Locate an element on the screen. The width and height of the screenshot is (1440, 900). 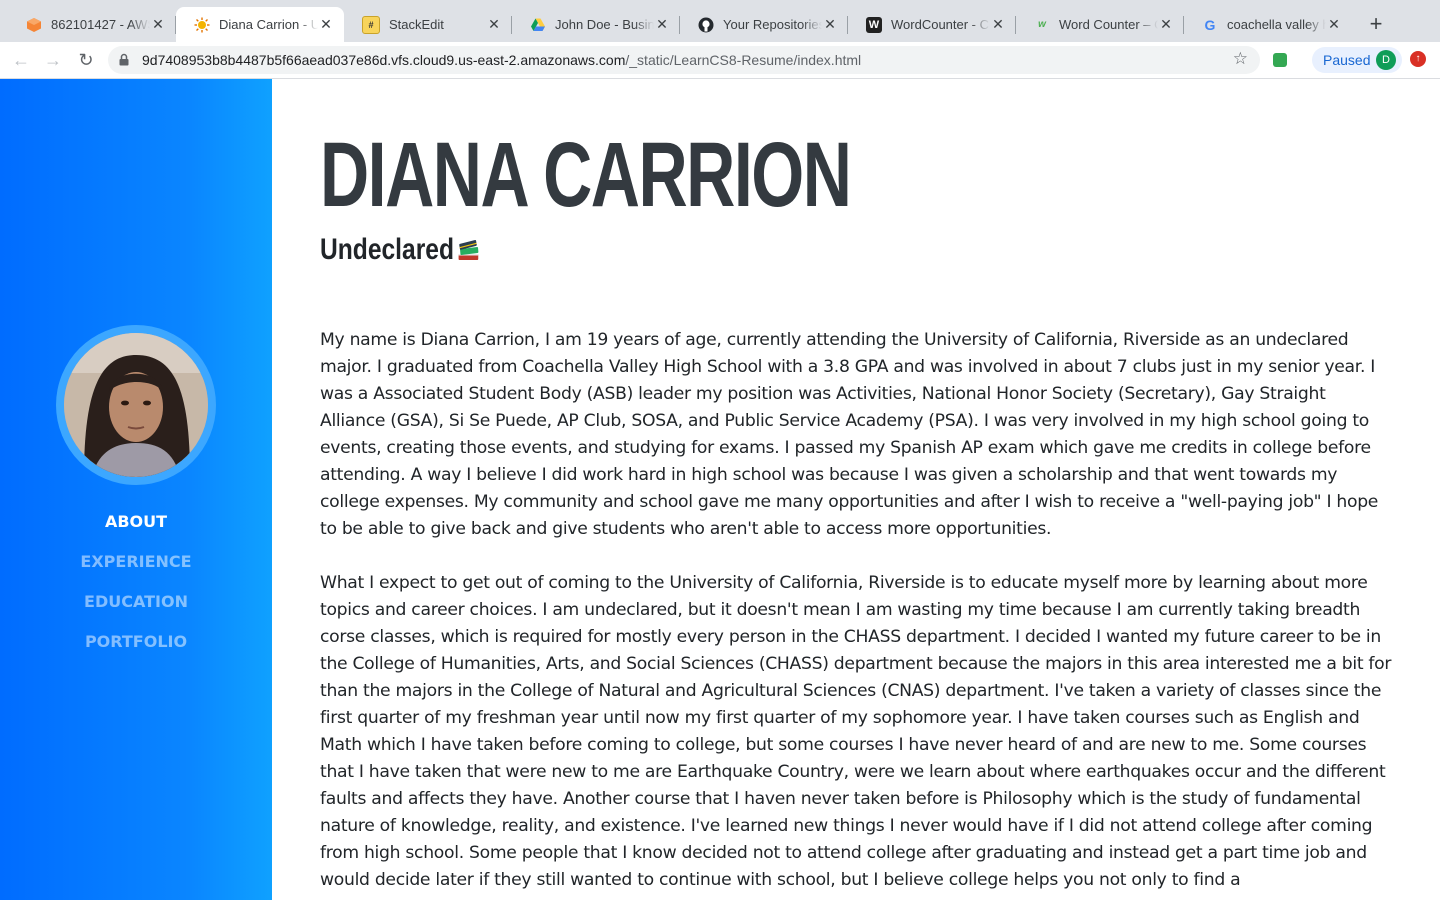
drive-icon is located at coordinates (538, 25).